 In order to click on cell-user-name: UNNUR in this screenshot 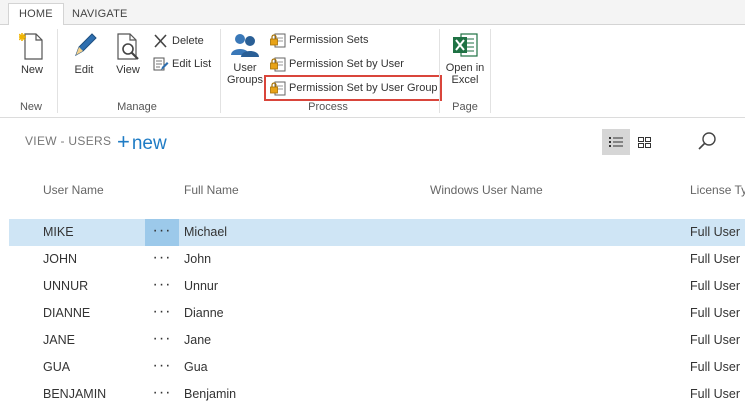, I will do `click(66, 286)`.